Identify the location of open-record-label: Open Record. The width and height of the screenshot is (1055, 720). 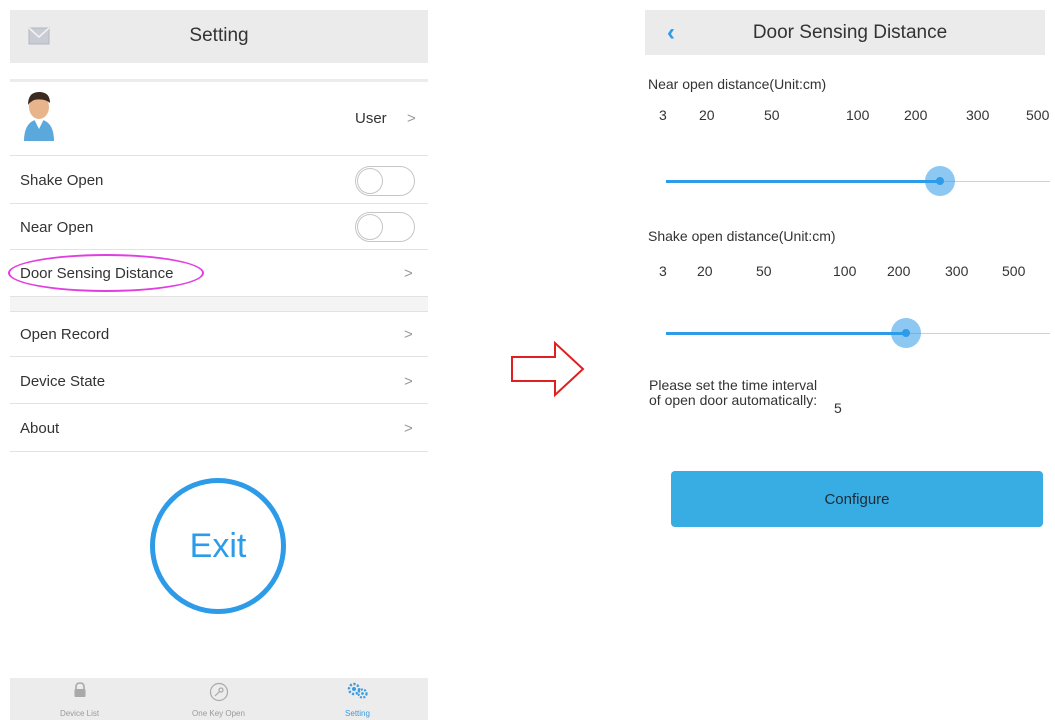
(65, 334).